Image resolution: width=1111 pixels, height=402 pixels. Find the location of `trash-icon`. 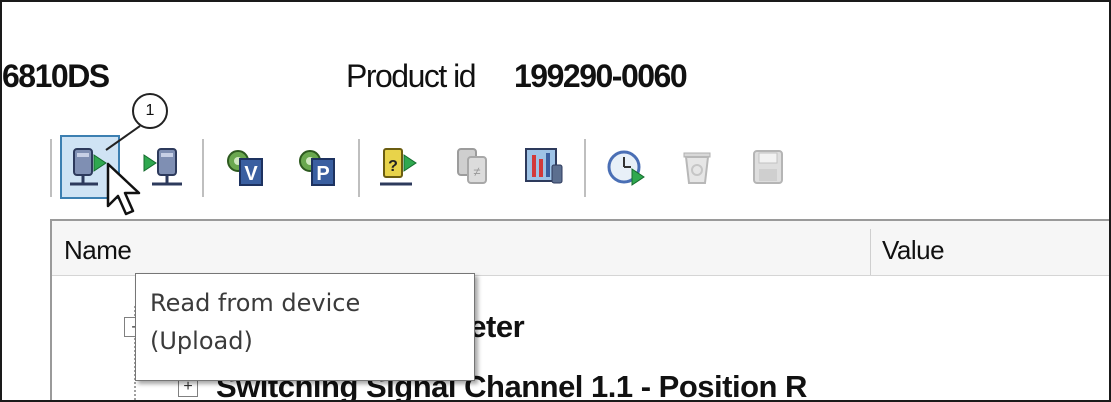

trash-icon is located at coordinates (697, 168).